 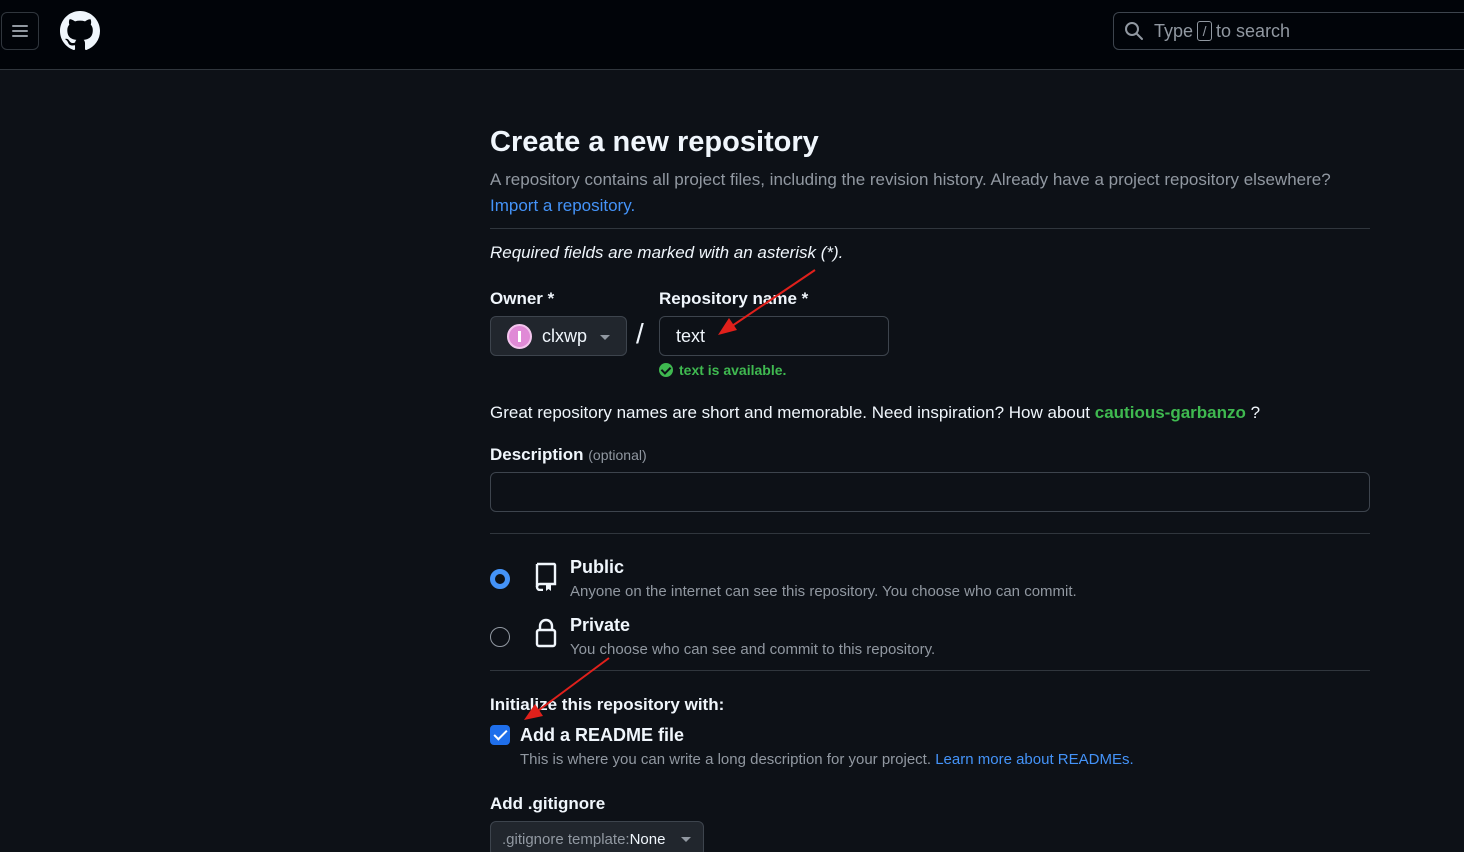 I want to click on gitignore-template-prefix: .gitignore template:, so click(x=566, y=839).